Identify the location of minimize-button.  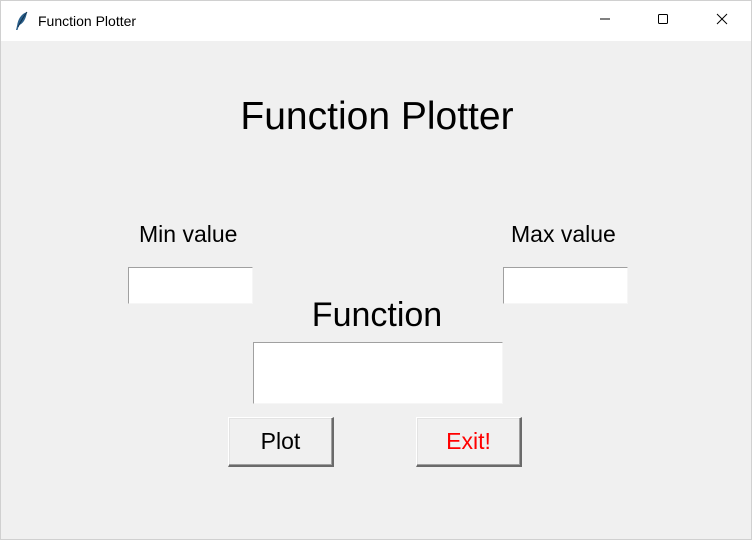
(605, 21).